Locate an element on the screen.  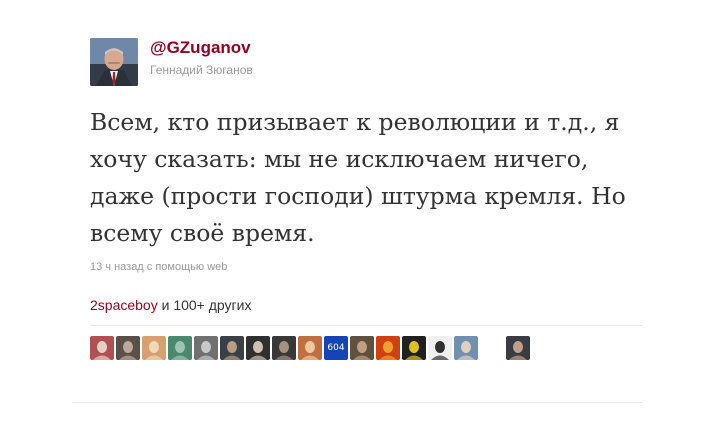
retweeters-line: 2spaceboy и 100+ других is located at coordinates (170, 305).